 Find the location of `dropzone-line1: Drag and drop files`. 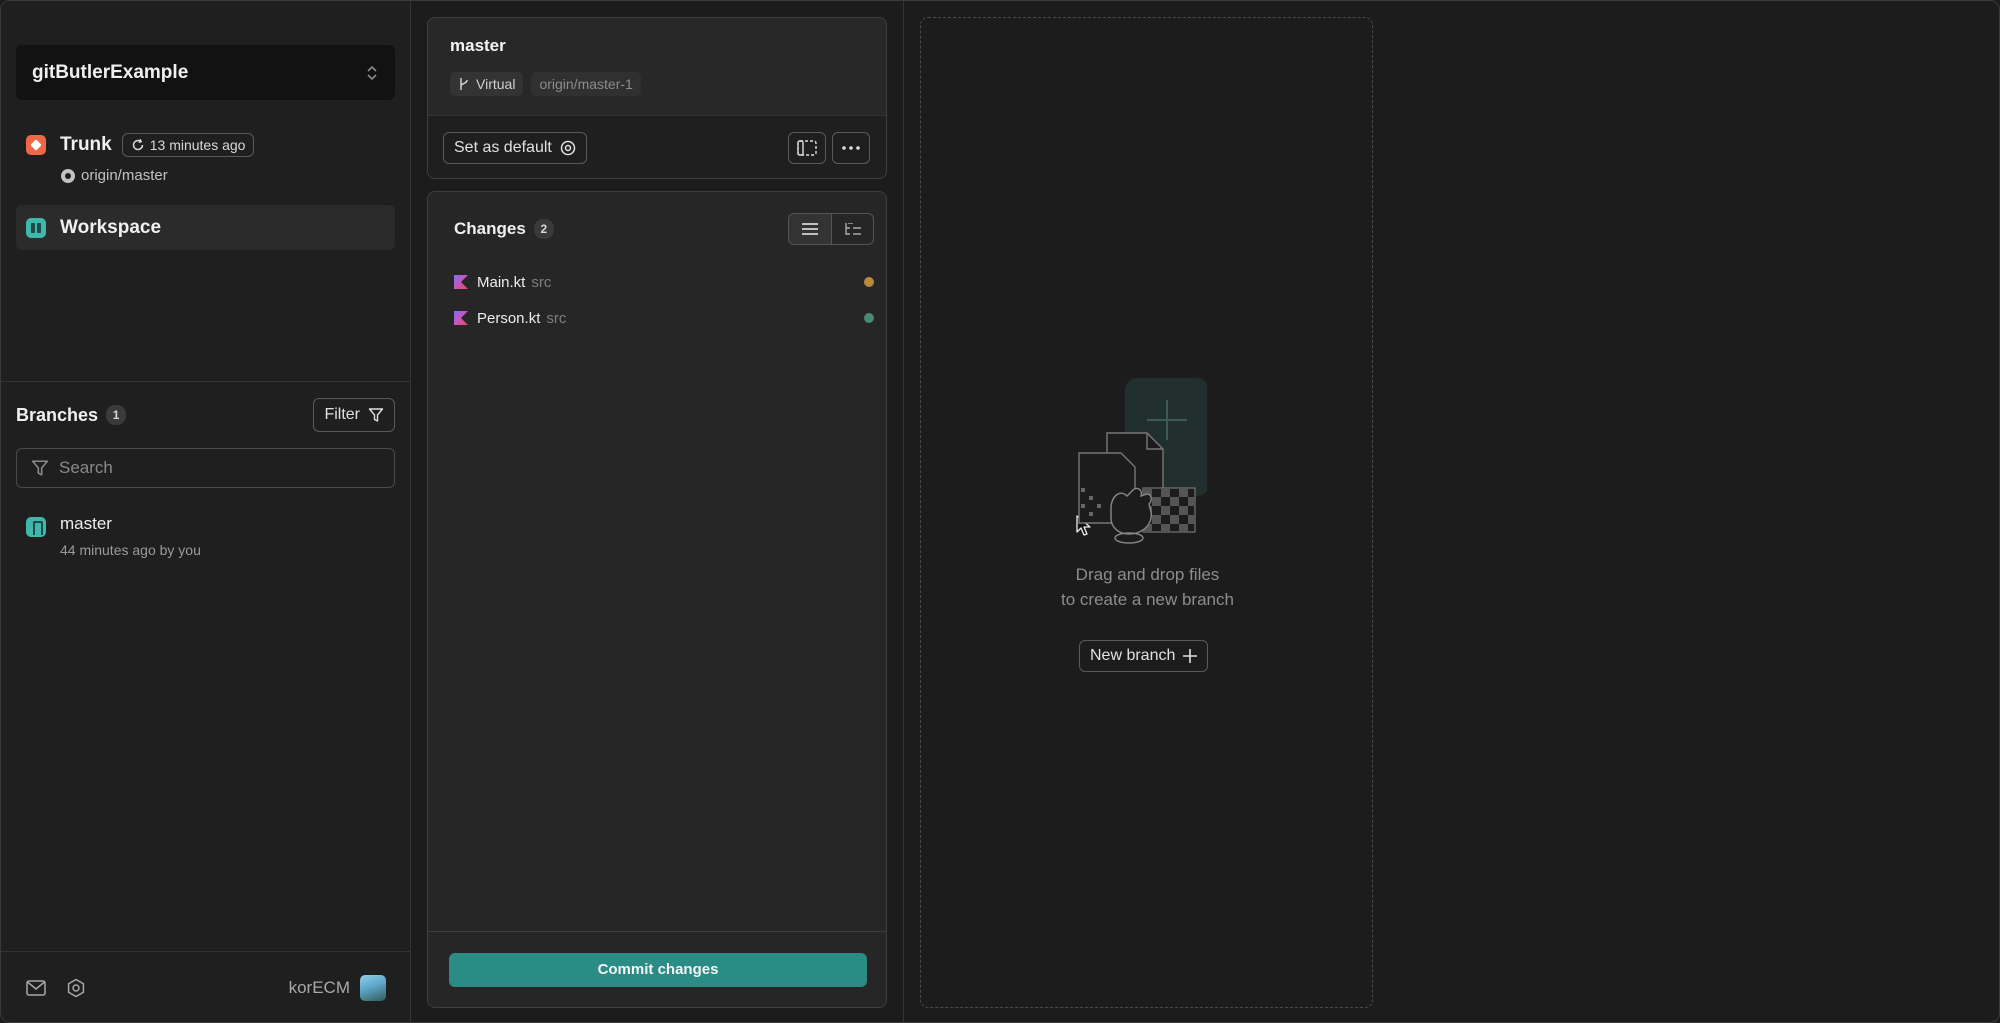

dropzone-line1: Drag and drop files is located at coordinates (1147, 574).